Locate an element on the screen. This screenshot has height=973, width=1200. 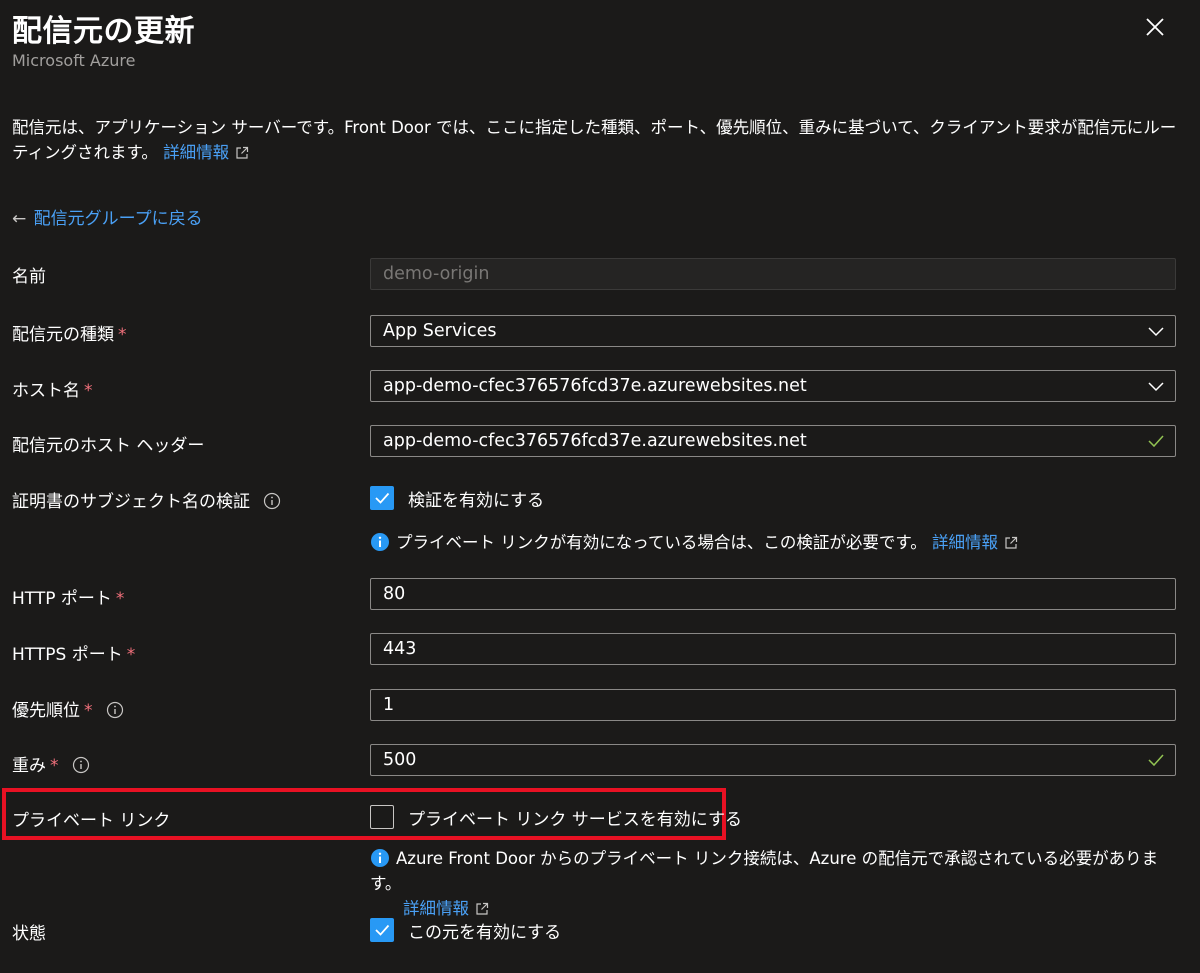
origin-type-dropdown: App Services is located at coordinates (773, 331).